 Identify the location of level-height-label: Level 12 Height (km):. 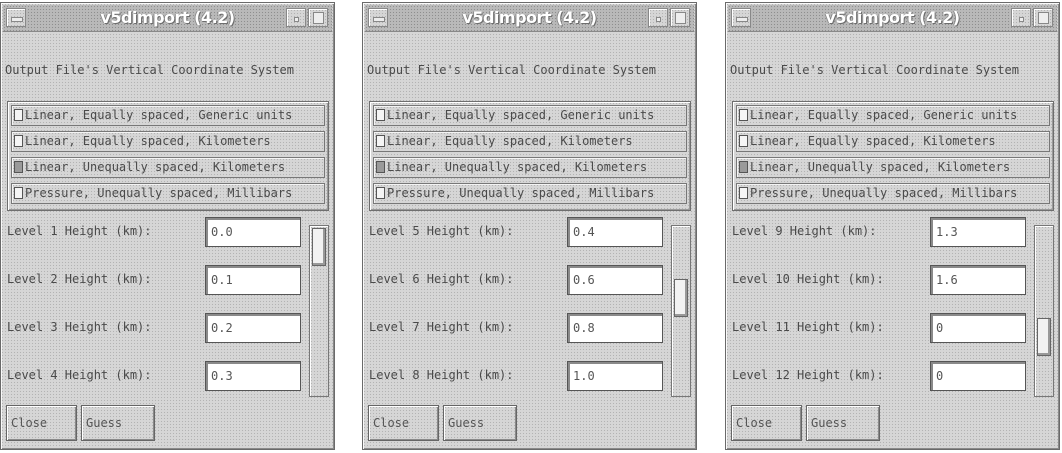
(808, 375).